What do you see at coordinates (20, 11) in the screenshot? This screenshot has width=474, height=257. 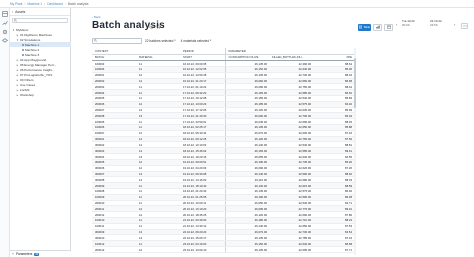 I see `assets-title: Assets` at bounding box center [20, 11].